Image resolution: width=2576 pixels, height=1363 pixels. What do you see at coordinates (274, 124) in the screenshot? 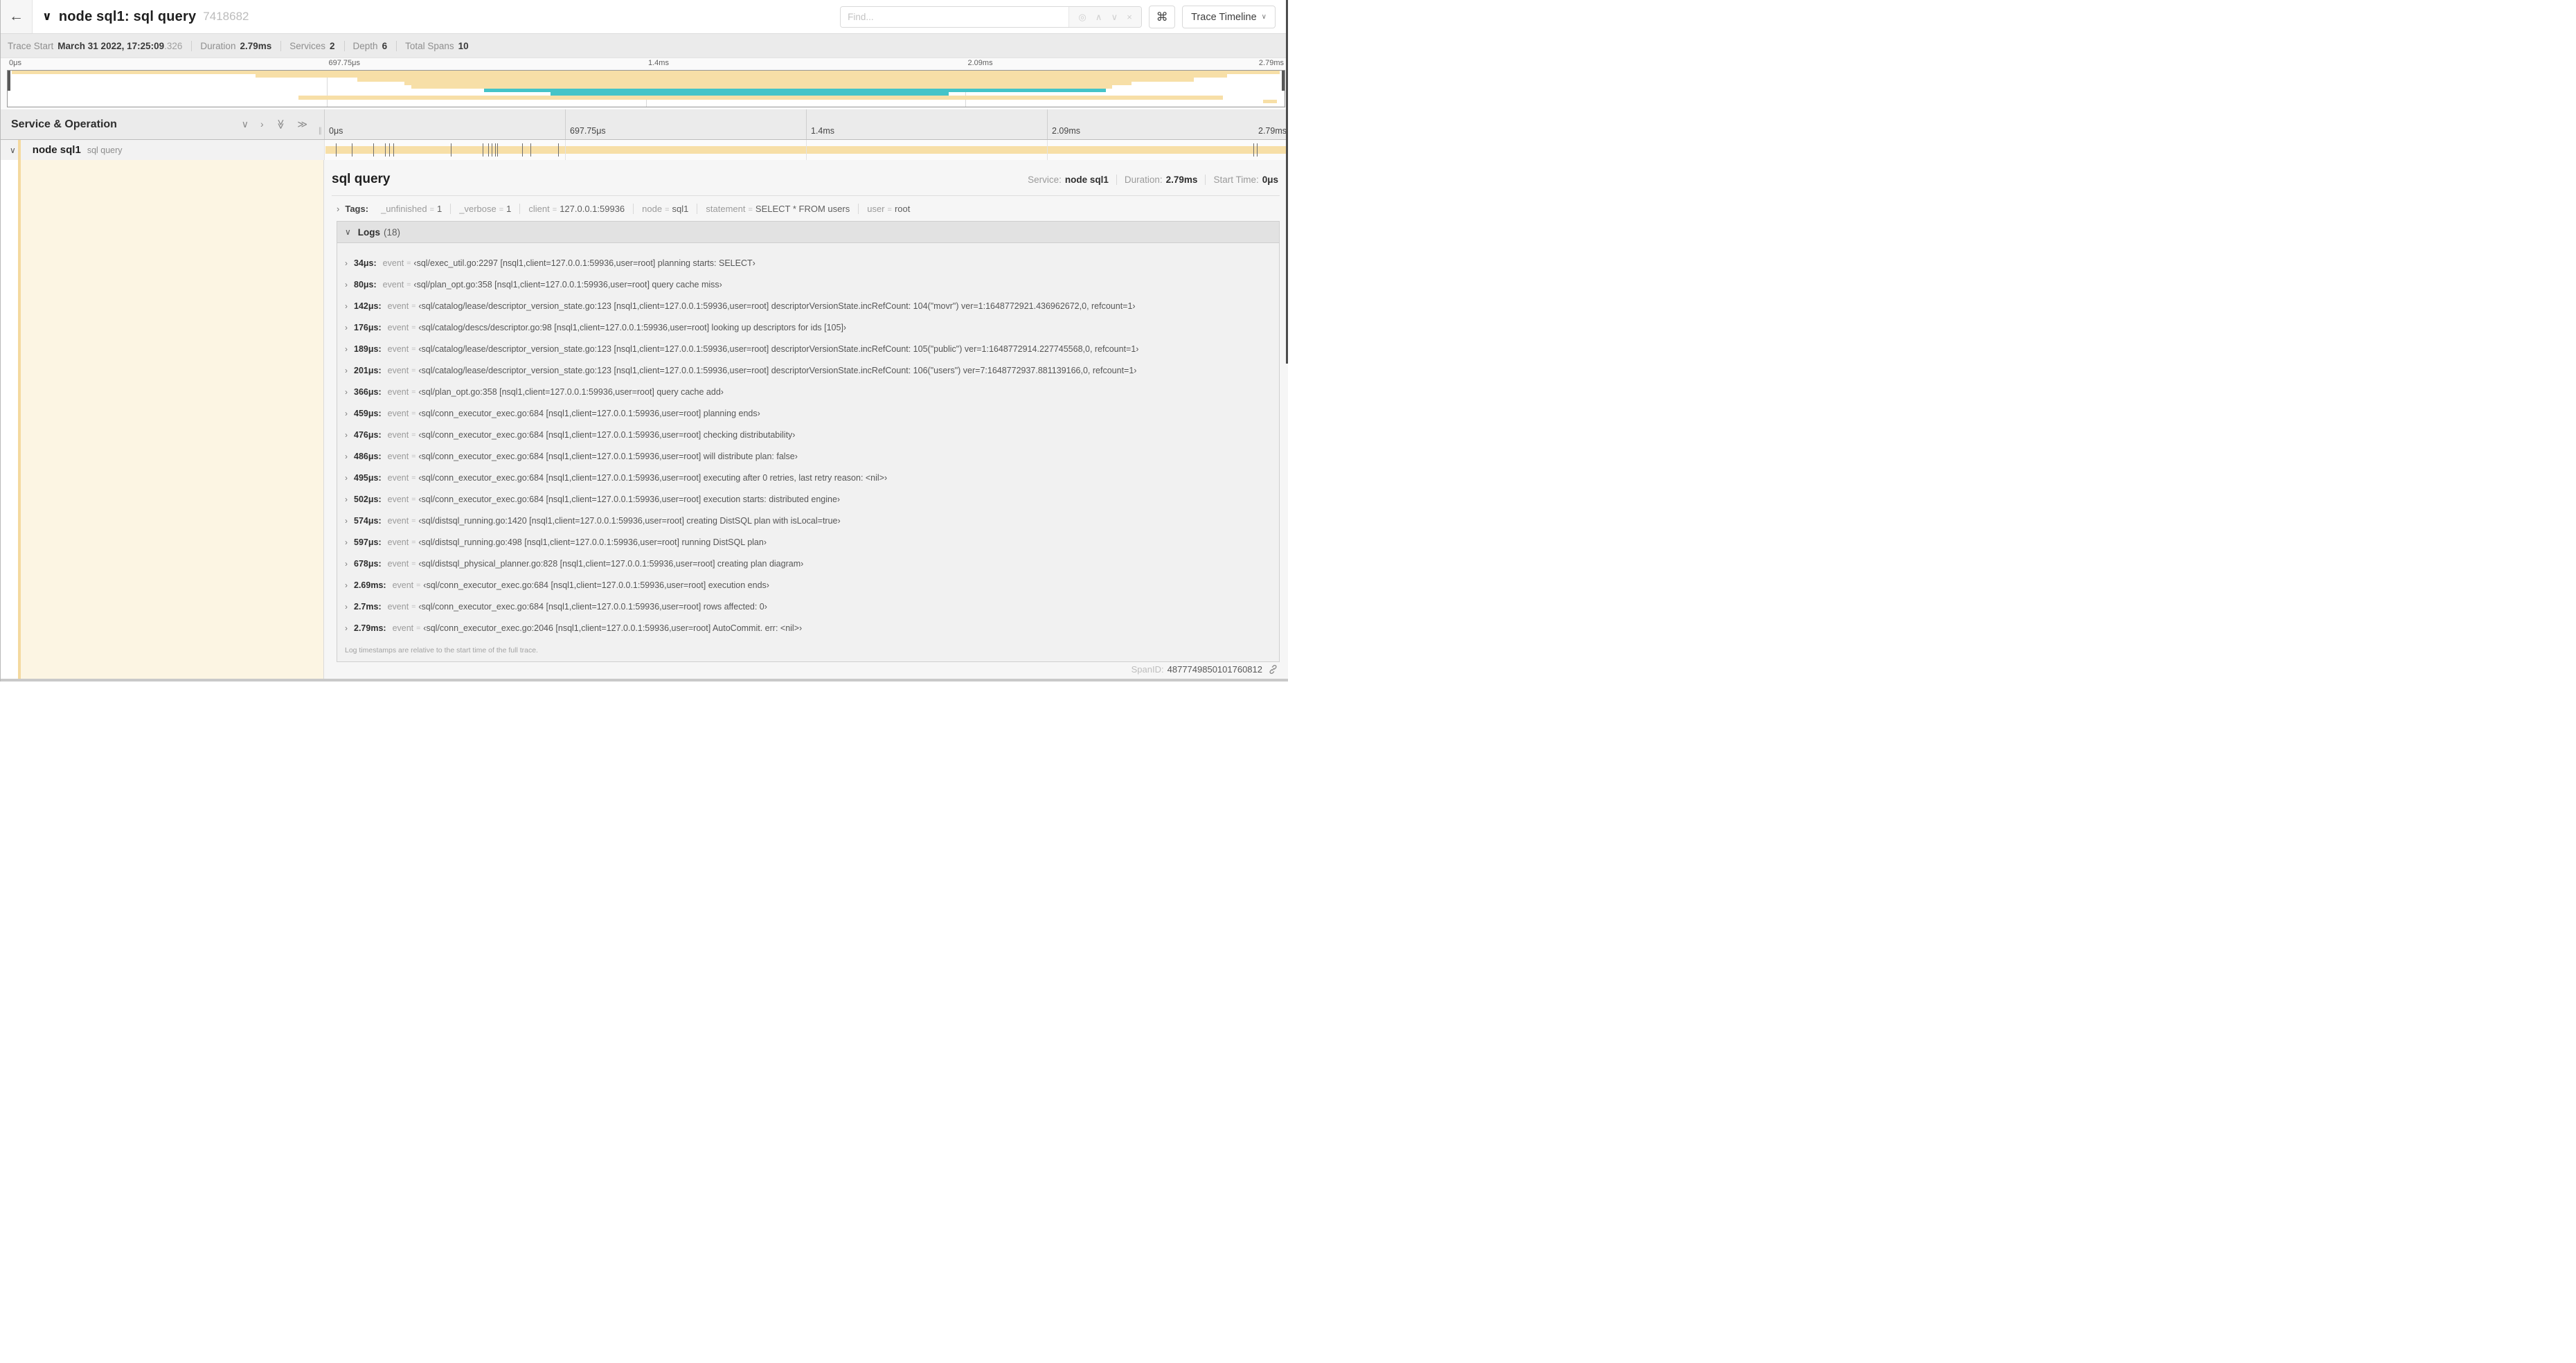
I see `collapse-controls: ∨ › ≫ ≫` at bounding box center [274, 124].